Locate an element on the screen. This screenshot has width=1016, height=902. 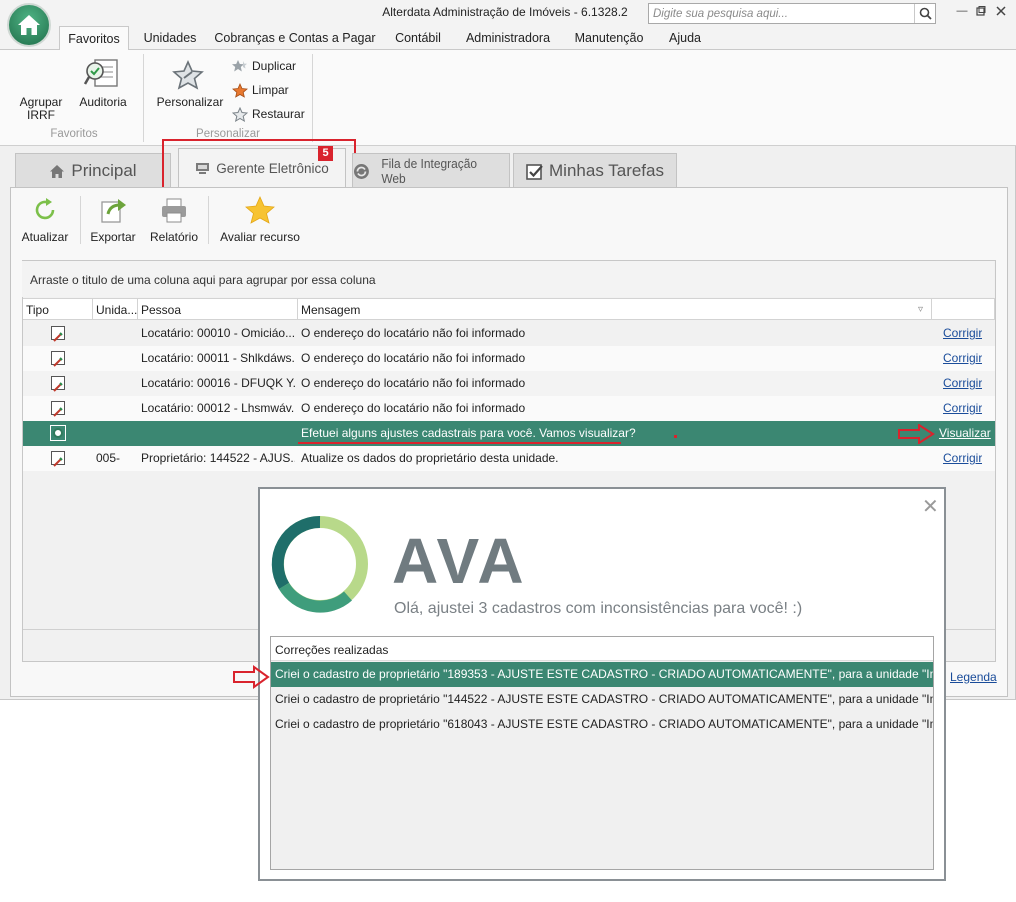
duplicar-icon is located at coordinates (239, 66).